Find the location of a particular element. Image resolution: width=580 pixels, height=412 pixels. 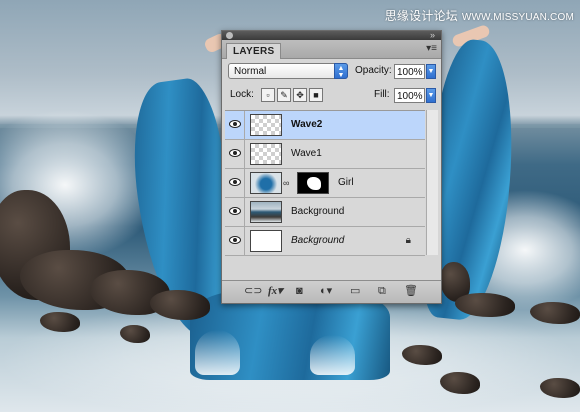

panel-menu-icon: ▾≡ is located at coordinates (431, 48).